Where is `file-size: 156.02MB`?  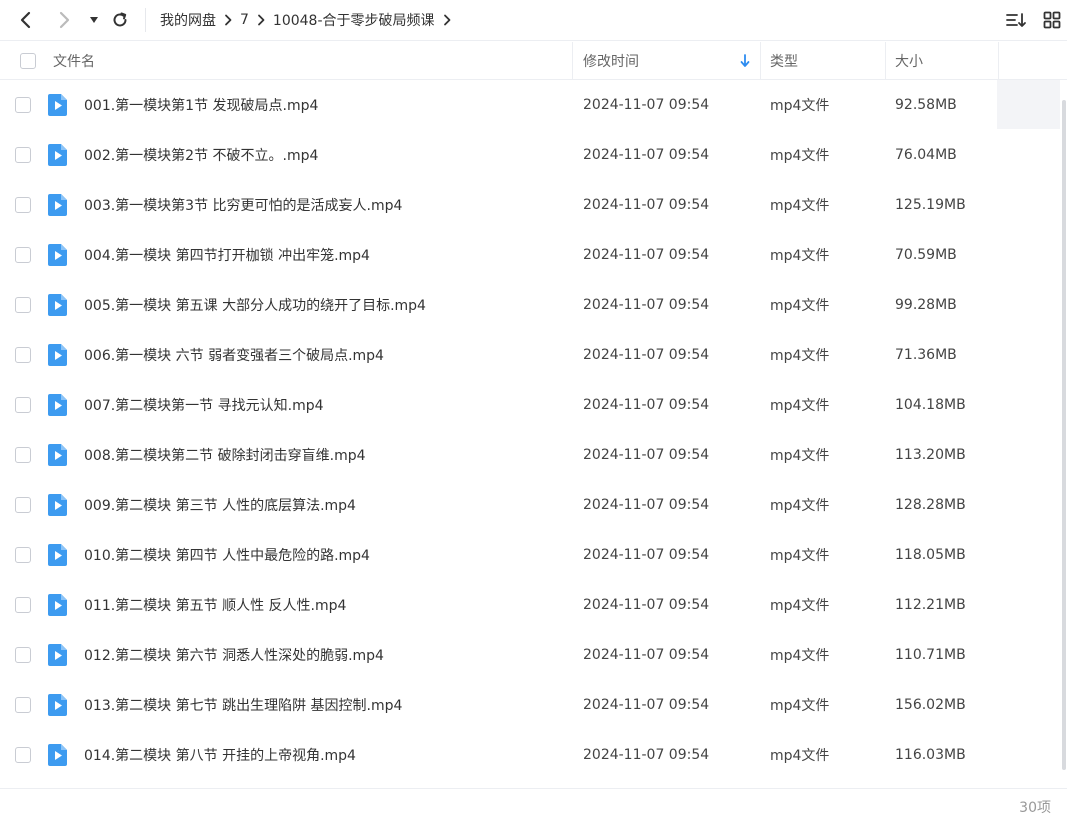 file-size: 156.02MB is located at coordinates (930, 705).